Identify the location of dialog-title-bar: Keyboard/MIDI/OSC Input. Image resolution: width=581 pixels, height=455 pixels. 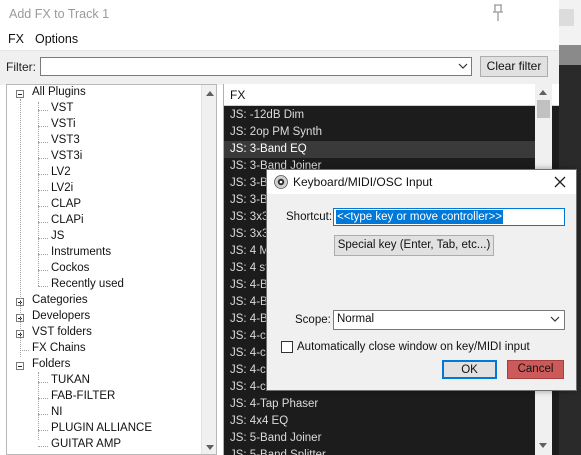
(421, 182).